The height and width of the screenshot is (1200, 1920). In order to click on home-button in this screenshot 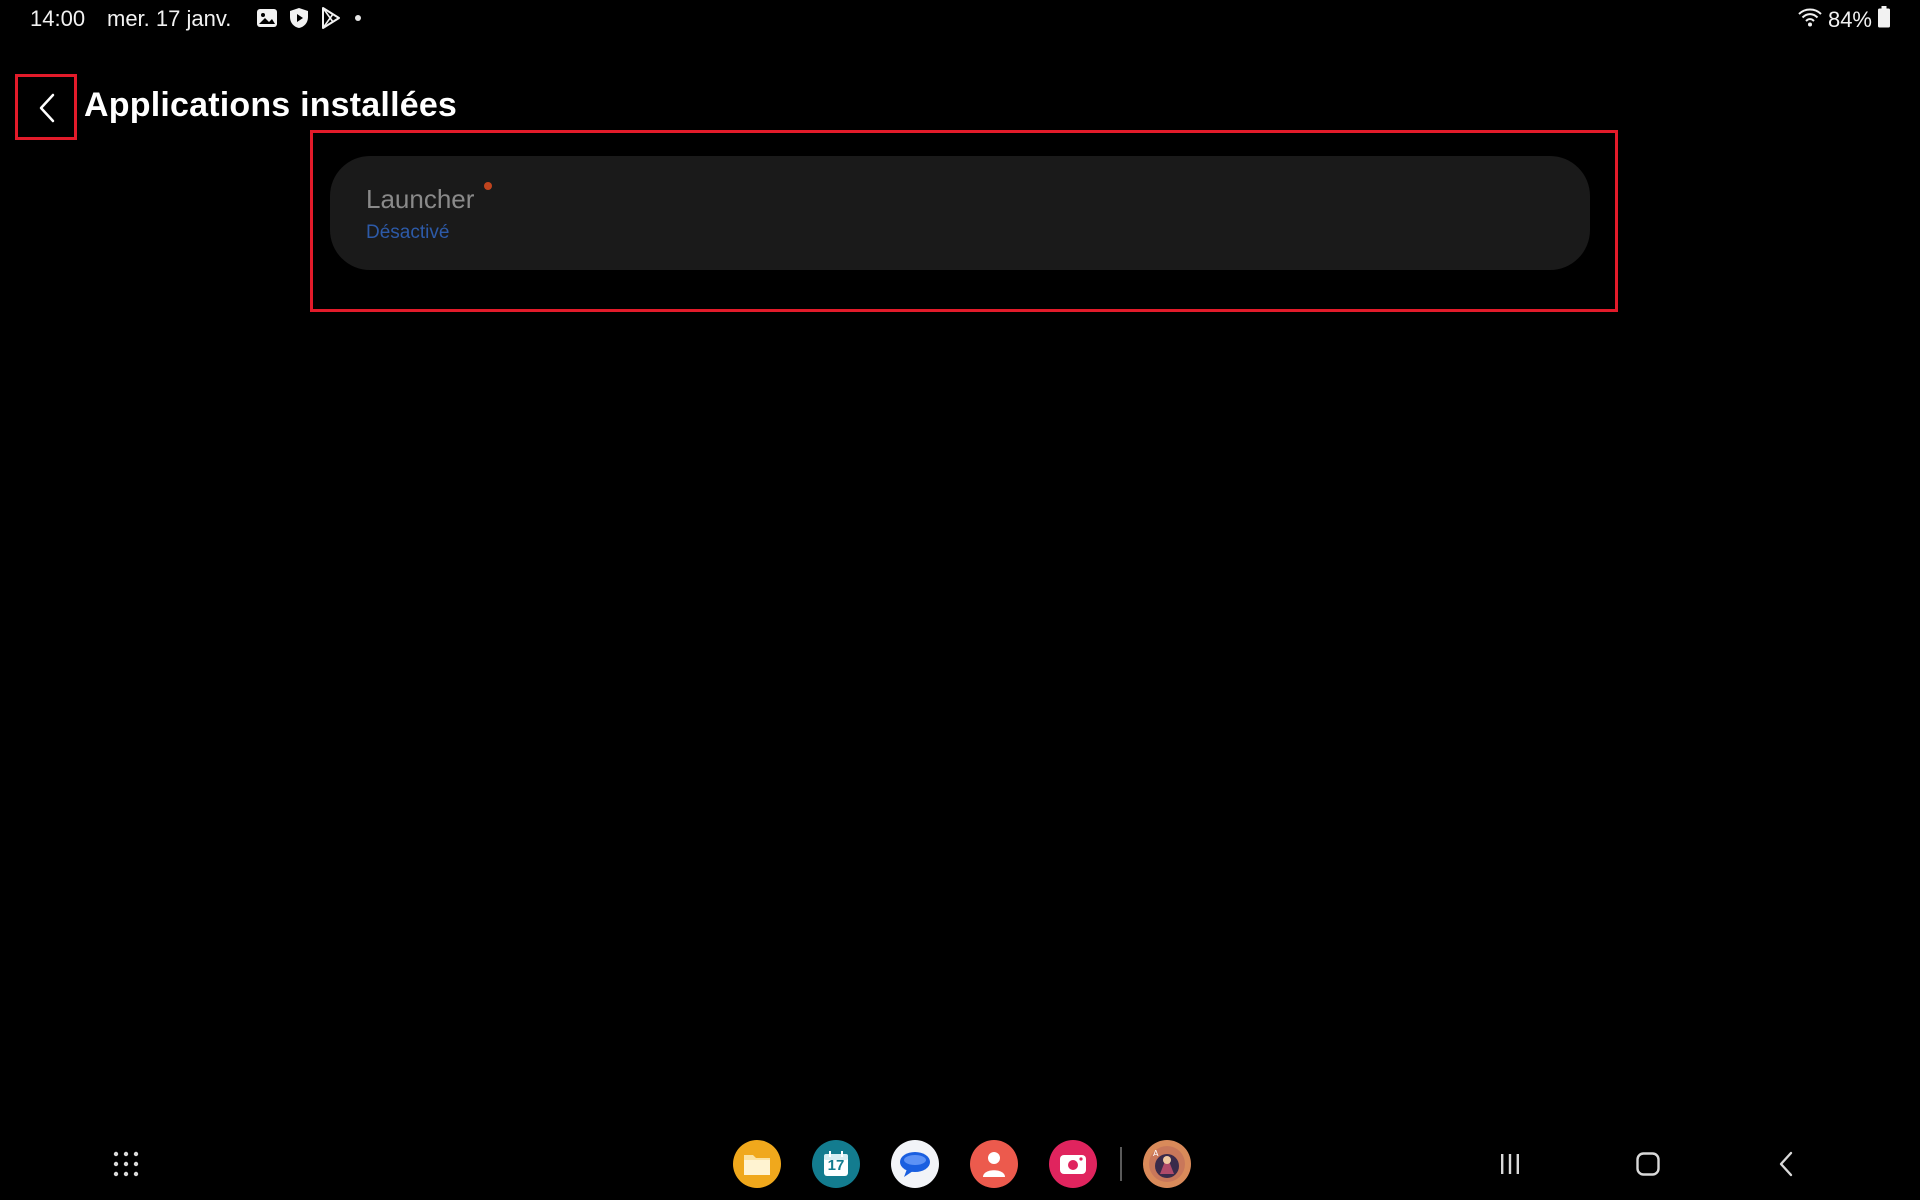, I will do `click(1648, 1164)`.